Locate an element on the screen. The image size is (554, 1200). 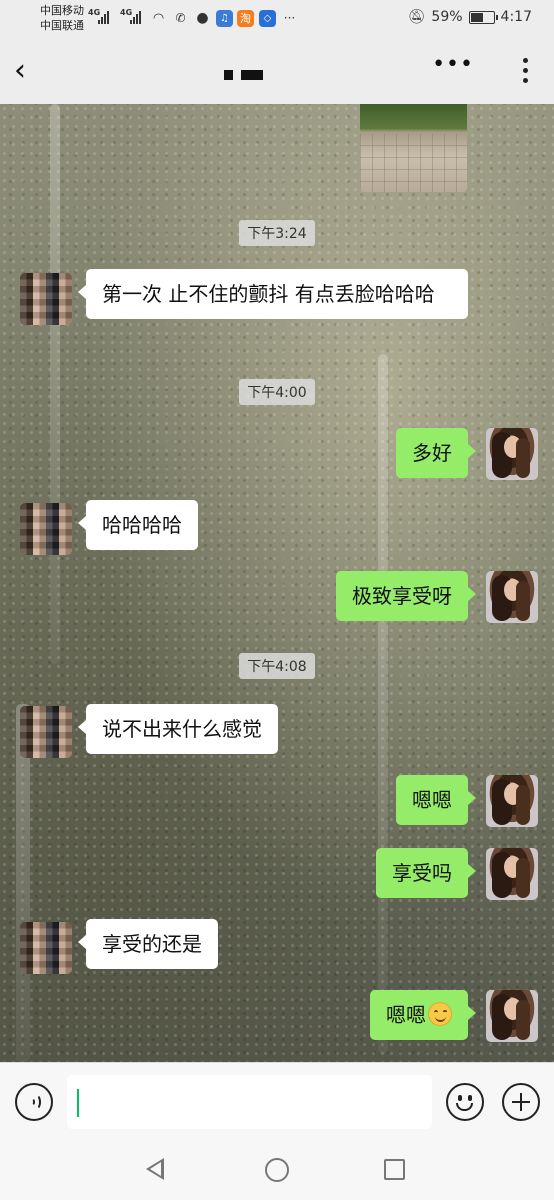
input-bar is located at coordinates (277, 1102).